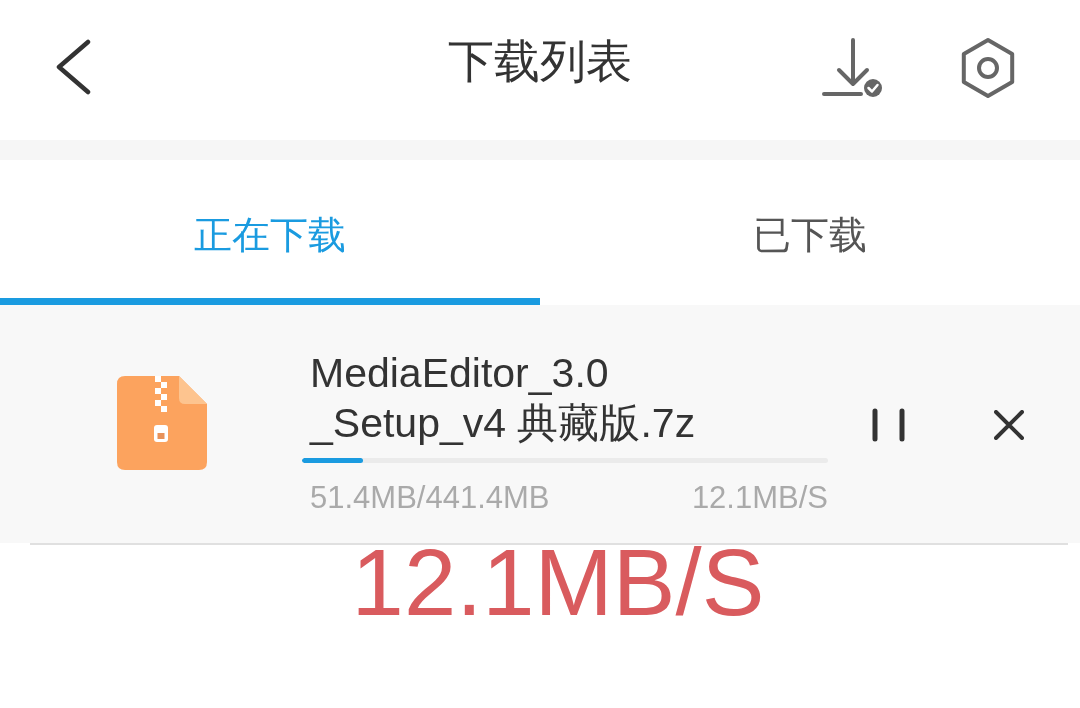  Describe the element at coordinates (162, 423) in the screenshot. I see `zip-file-icon` at that location.